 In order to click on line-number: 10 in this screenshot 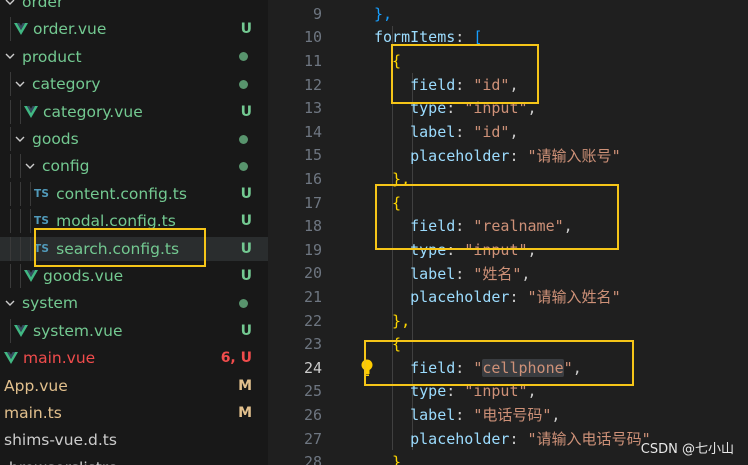, I will do `click(312, 37)`.